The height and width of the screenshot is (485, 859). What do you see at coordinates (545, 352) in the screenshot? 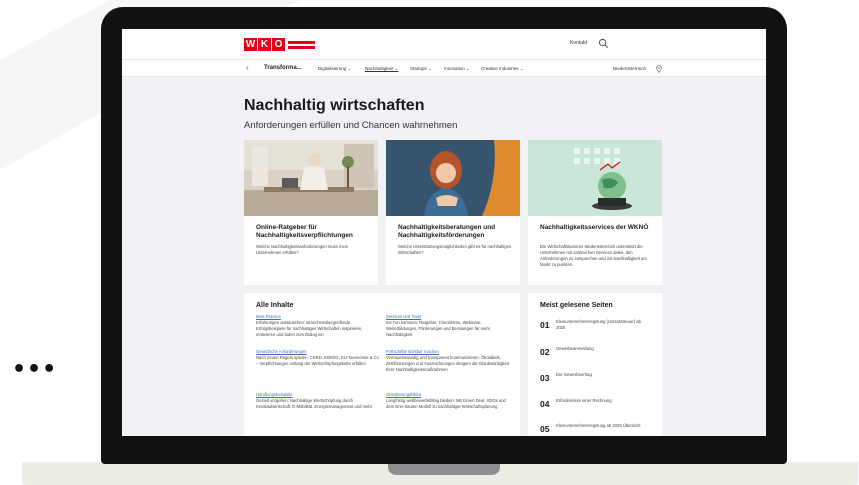
I see `most-read-number: 02` at bounding box center [545, 352].